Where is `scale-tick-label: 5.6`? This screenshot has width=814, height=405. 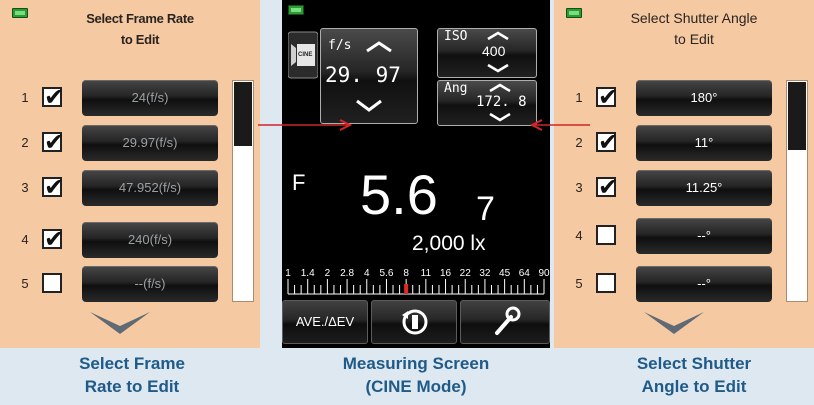 scale-tick-label: 5.6 is located at coordinates (387, 273).